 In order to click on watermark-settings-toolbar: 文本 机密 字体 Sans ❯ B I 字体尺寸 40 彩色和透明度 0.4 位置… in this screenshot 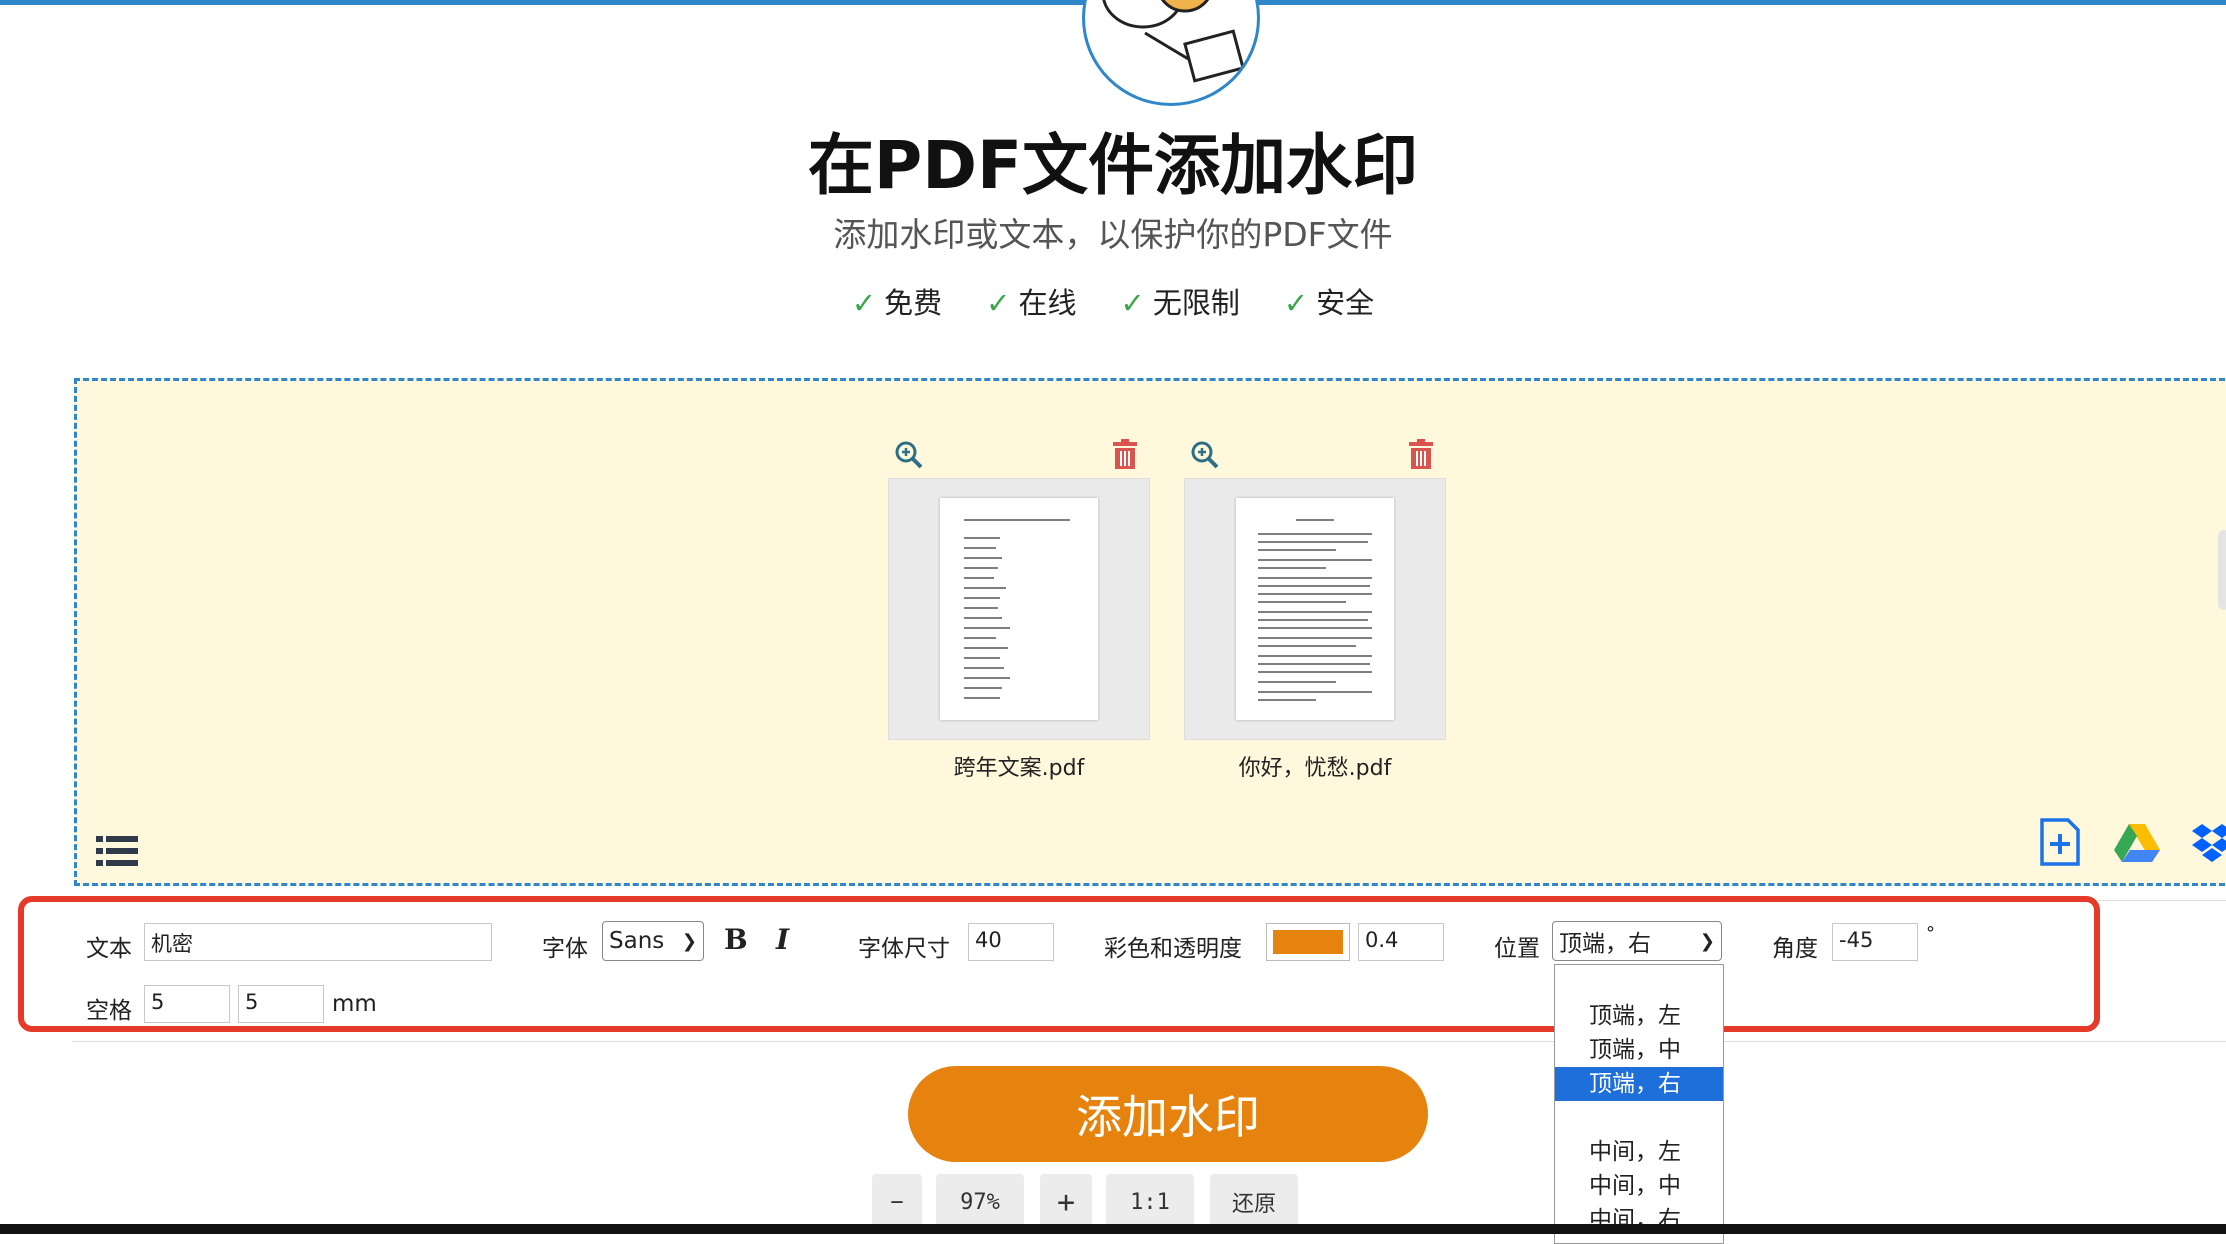, I will do `click(1149, 971)`.